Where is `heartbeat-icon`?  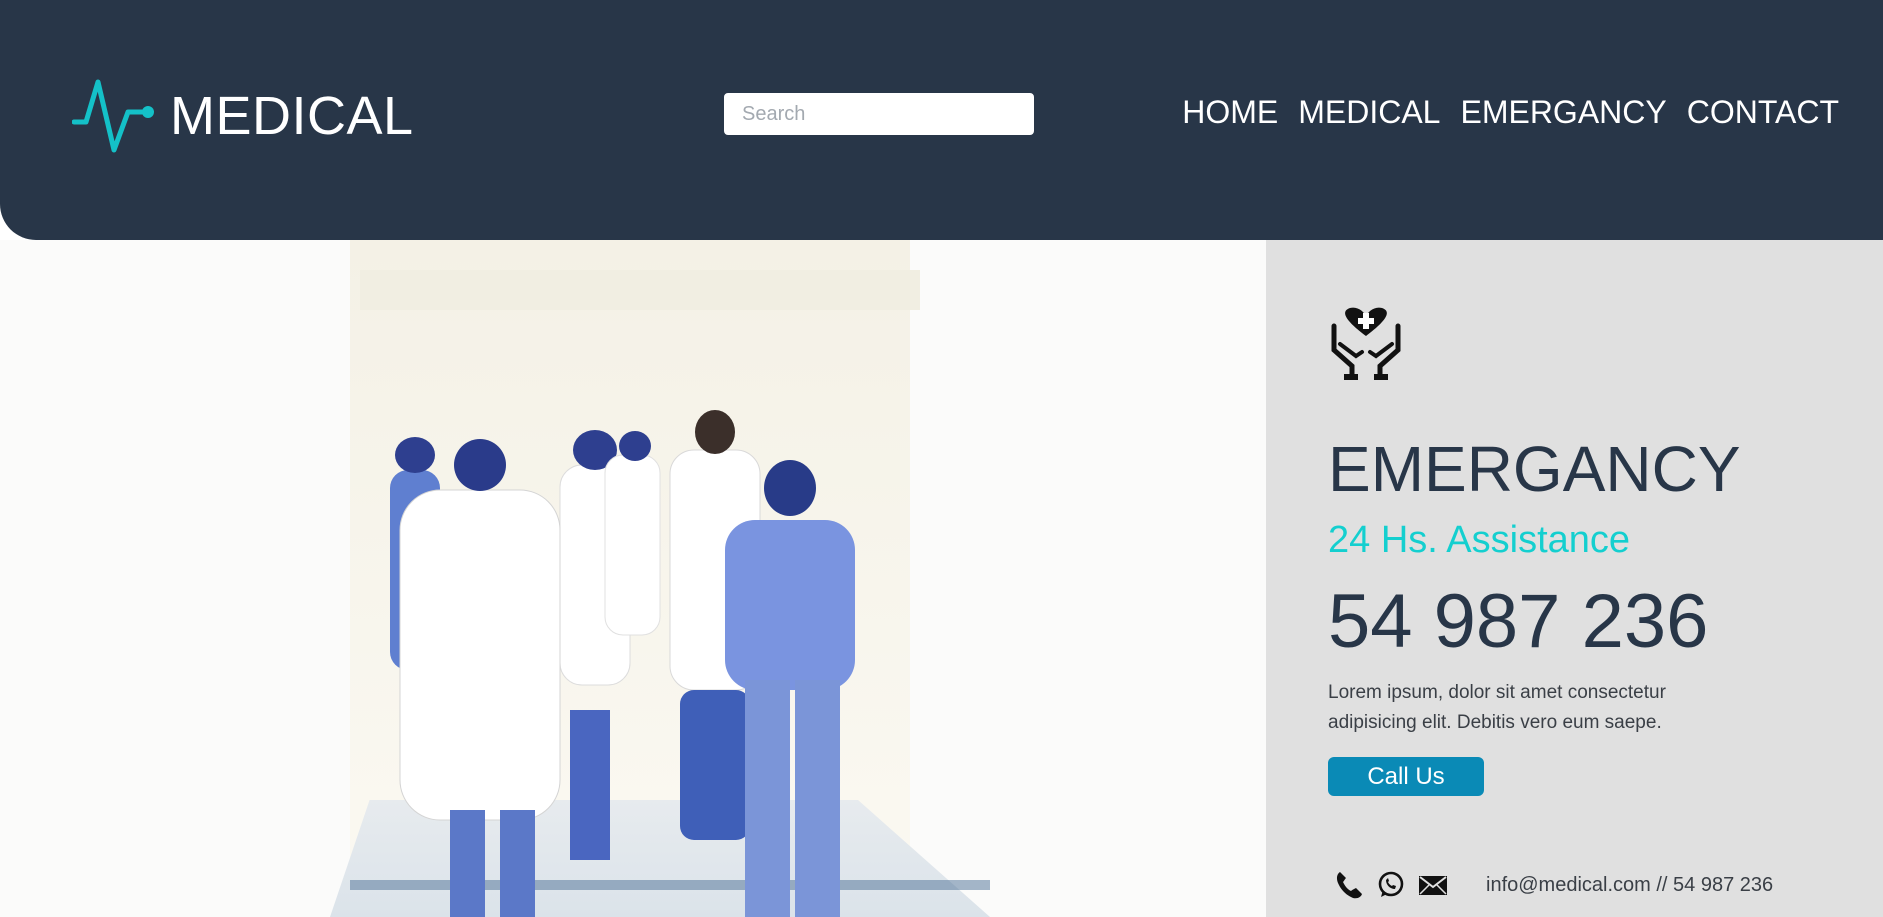
heartbeat-icon is located at coordinates (113, 116).